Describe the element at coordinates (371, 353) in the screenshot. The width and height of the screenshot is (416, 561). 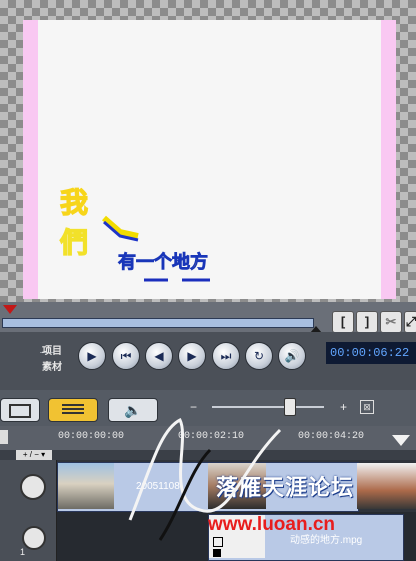
I see `timecode-display: 00:00:06:22` at that location.